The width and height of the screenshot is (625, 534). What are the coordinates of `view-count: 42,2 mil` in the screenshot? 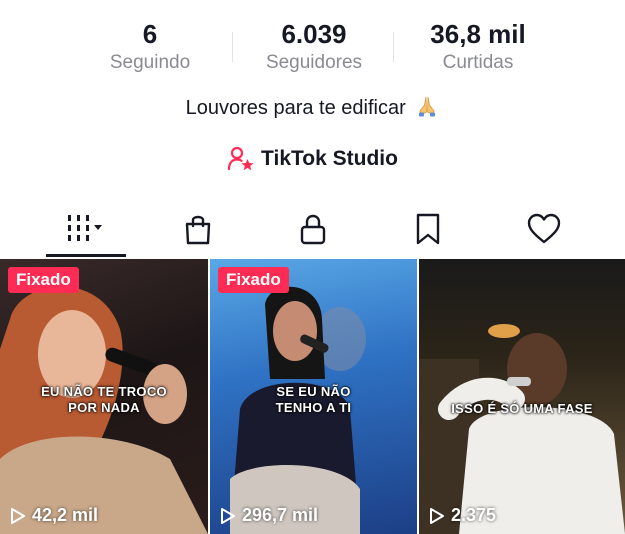 It's located at (54, 515).